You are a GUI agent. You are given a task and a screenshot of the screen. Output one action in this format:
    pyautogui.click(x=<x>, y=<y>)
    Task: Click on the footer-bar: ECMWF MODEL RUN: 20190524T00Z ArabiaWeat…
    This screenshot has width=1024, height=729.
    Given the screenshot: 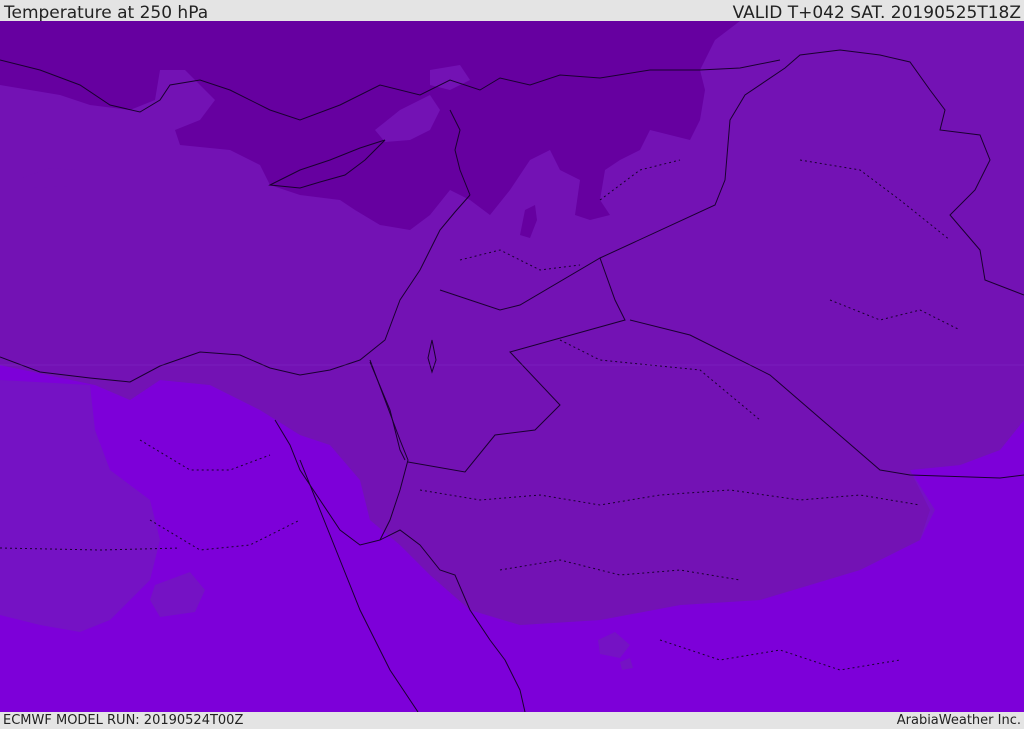 What is the action you would take?
    pyautogui.click(x=512, y=720)
    